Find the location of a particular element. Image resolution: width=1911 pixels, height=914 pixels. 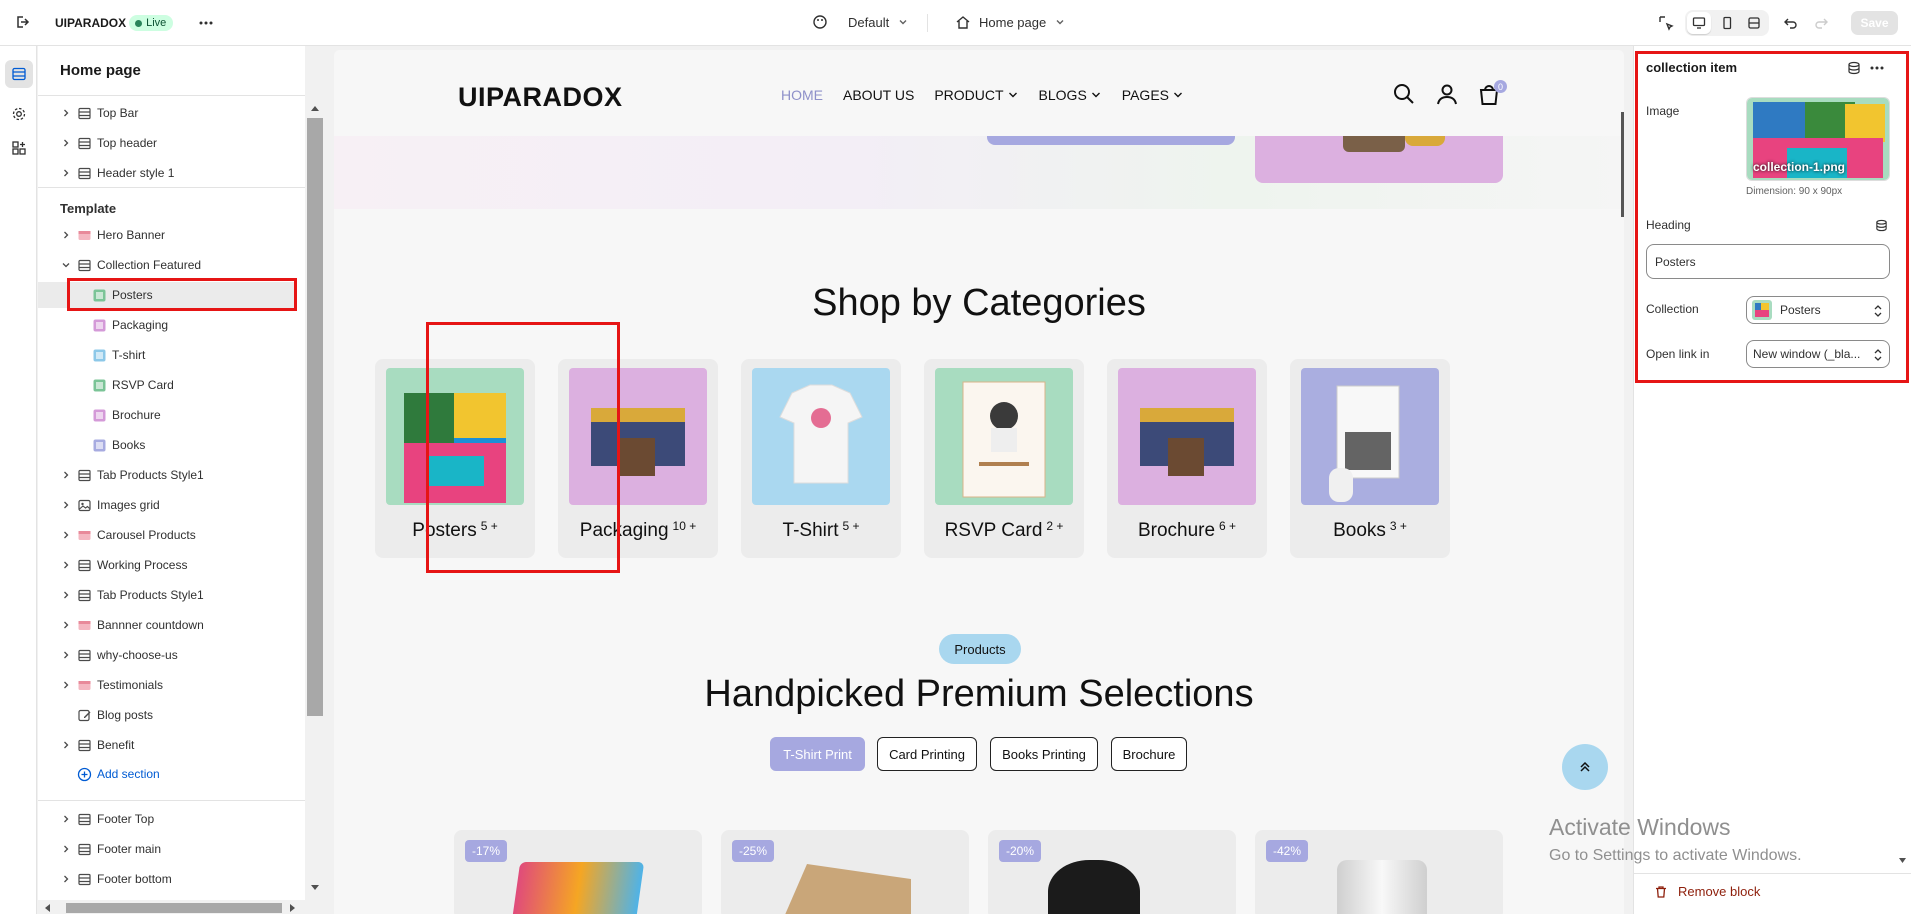

inspector-icon is located at coordinates (1666, 23).